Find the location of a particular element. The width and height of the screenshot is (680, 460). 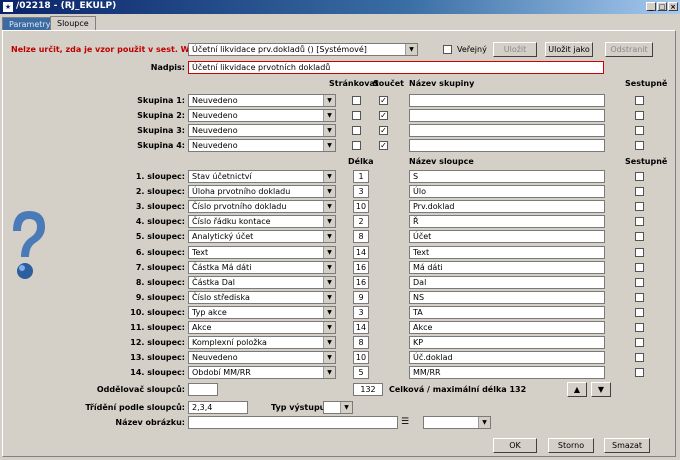

column-select: Číslo prvotního dokladu ▼ is located at coordinates (262, 207).